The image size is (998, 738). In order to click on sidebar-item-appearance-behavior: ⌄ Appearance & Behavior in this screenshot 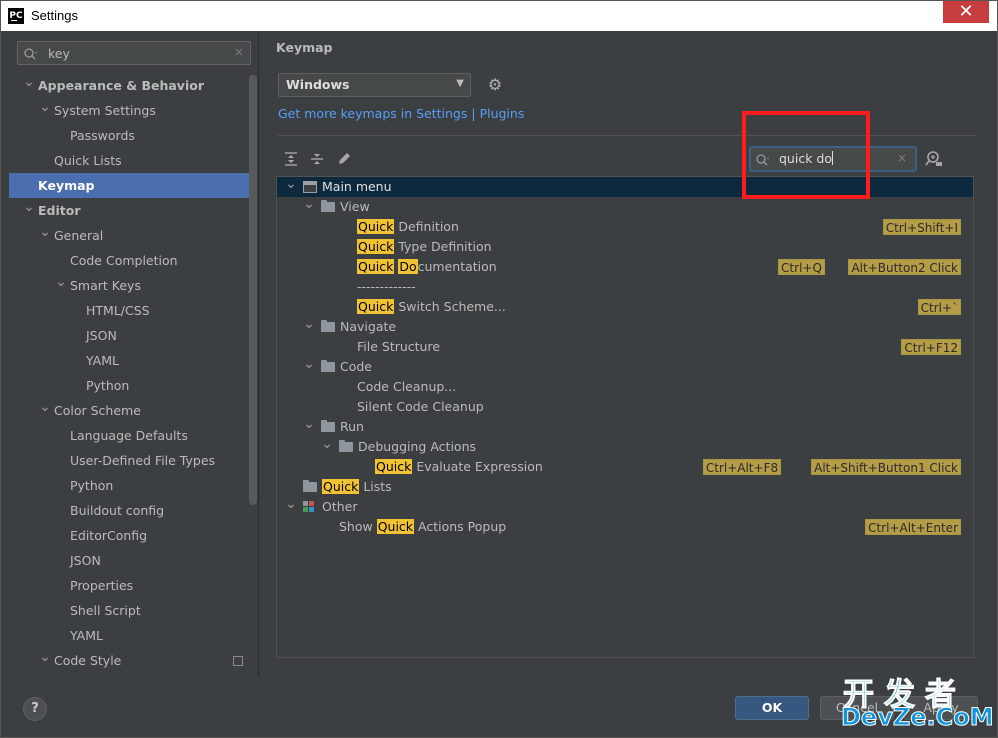, I will do `click(133, 85)`.